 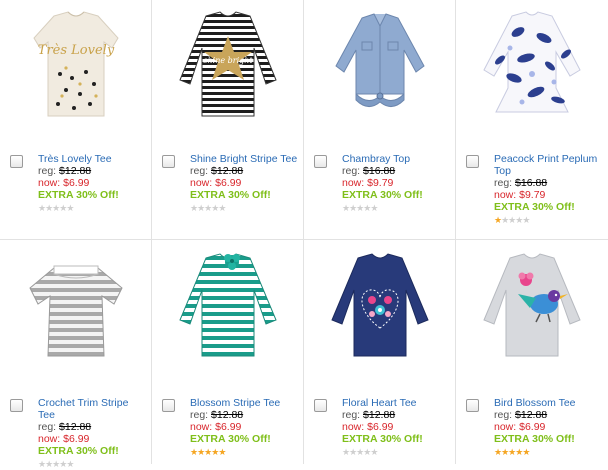 What do you see at coordinates (244, 403) in the screenshot?
I see `product-name-link: Blossom Stripe Tee` at bounding box center [244, 403].